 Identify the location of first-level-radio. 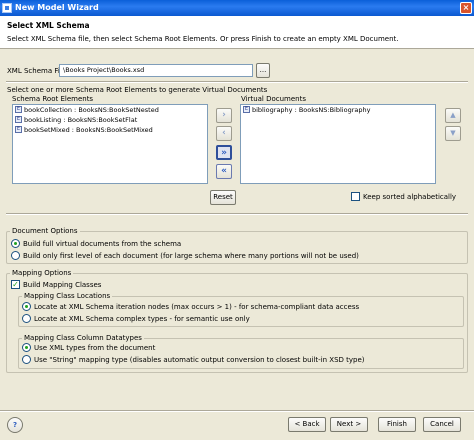
(15, 255).